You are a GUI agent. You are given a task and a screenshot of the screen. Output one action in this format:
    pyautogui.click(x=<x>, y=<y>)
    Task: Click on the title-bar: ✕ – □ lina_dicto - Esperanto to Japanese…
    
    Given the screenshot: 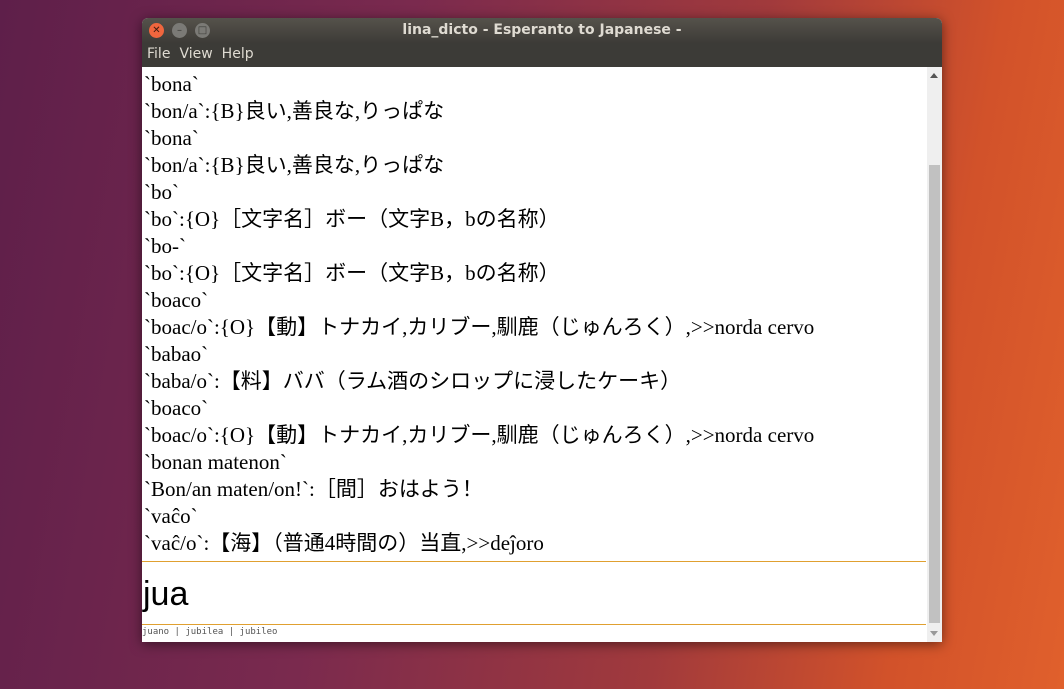 What is the action you would take?
    pyautogui.click(x=542, y=30)
    